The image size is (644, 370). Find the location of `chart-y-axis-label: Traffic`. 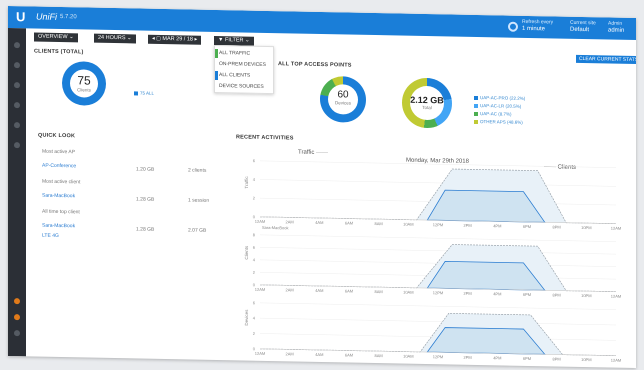

chart-y-axis-label: Traffic is located at coordinates (246, 182).